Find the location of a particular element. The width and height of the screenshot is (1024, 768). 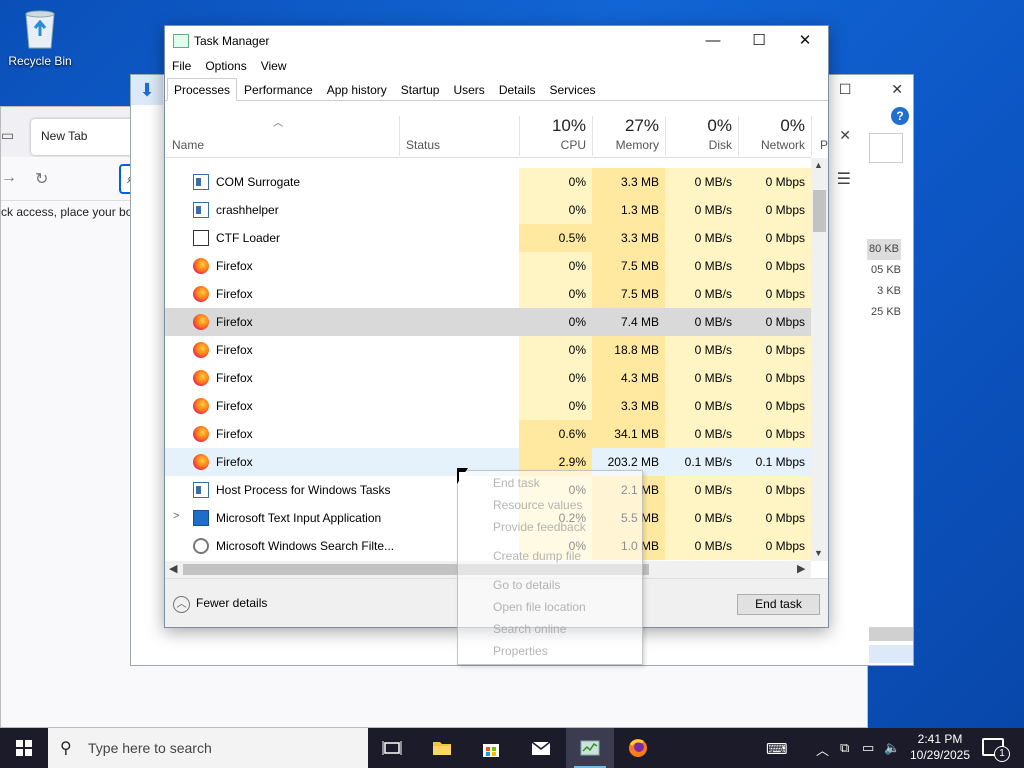

view-toggle-buttons is located at coordinates (891, 654).